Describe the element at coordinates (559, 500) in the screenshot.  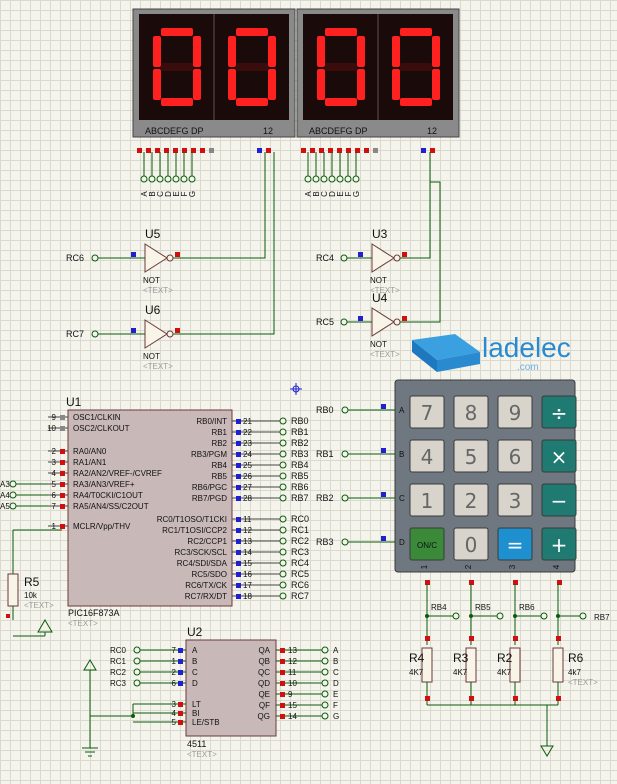
I see `keypad-key: −` at that location.